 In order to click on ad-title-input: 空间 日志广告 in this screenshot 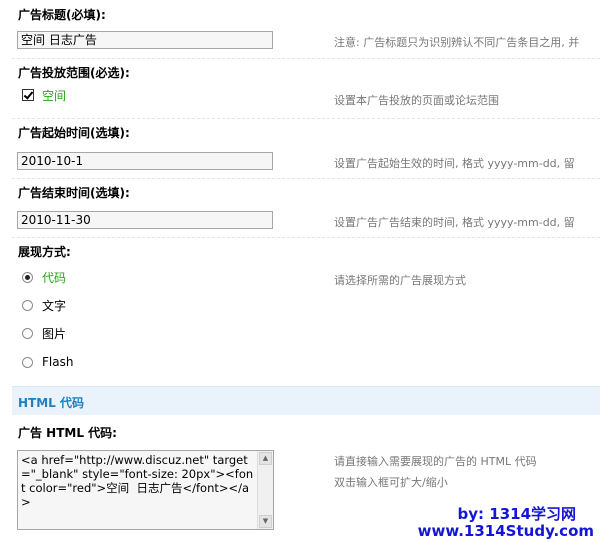, I will do `click(145, 40)`.